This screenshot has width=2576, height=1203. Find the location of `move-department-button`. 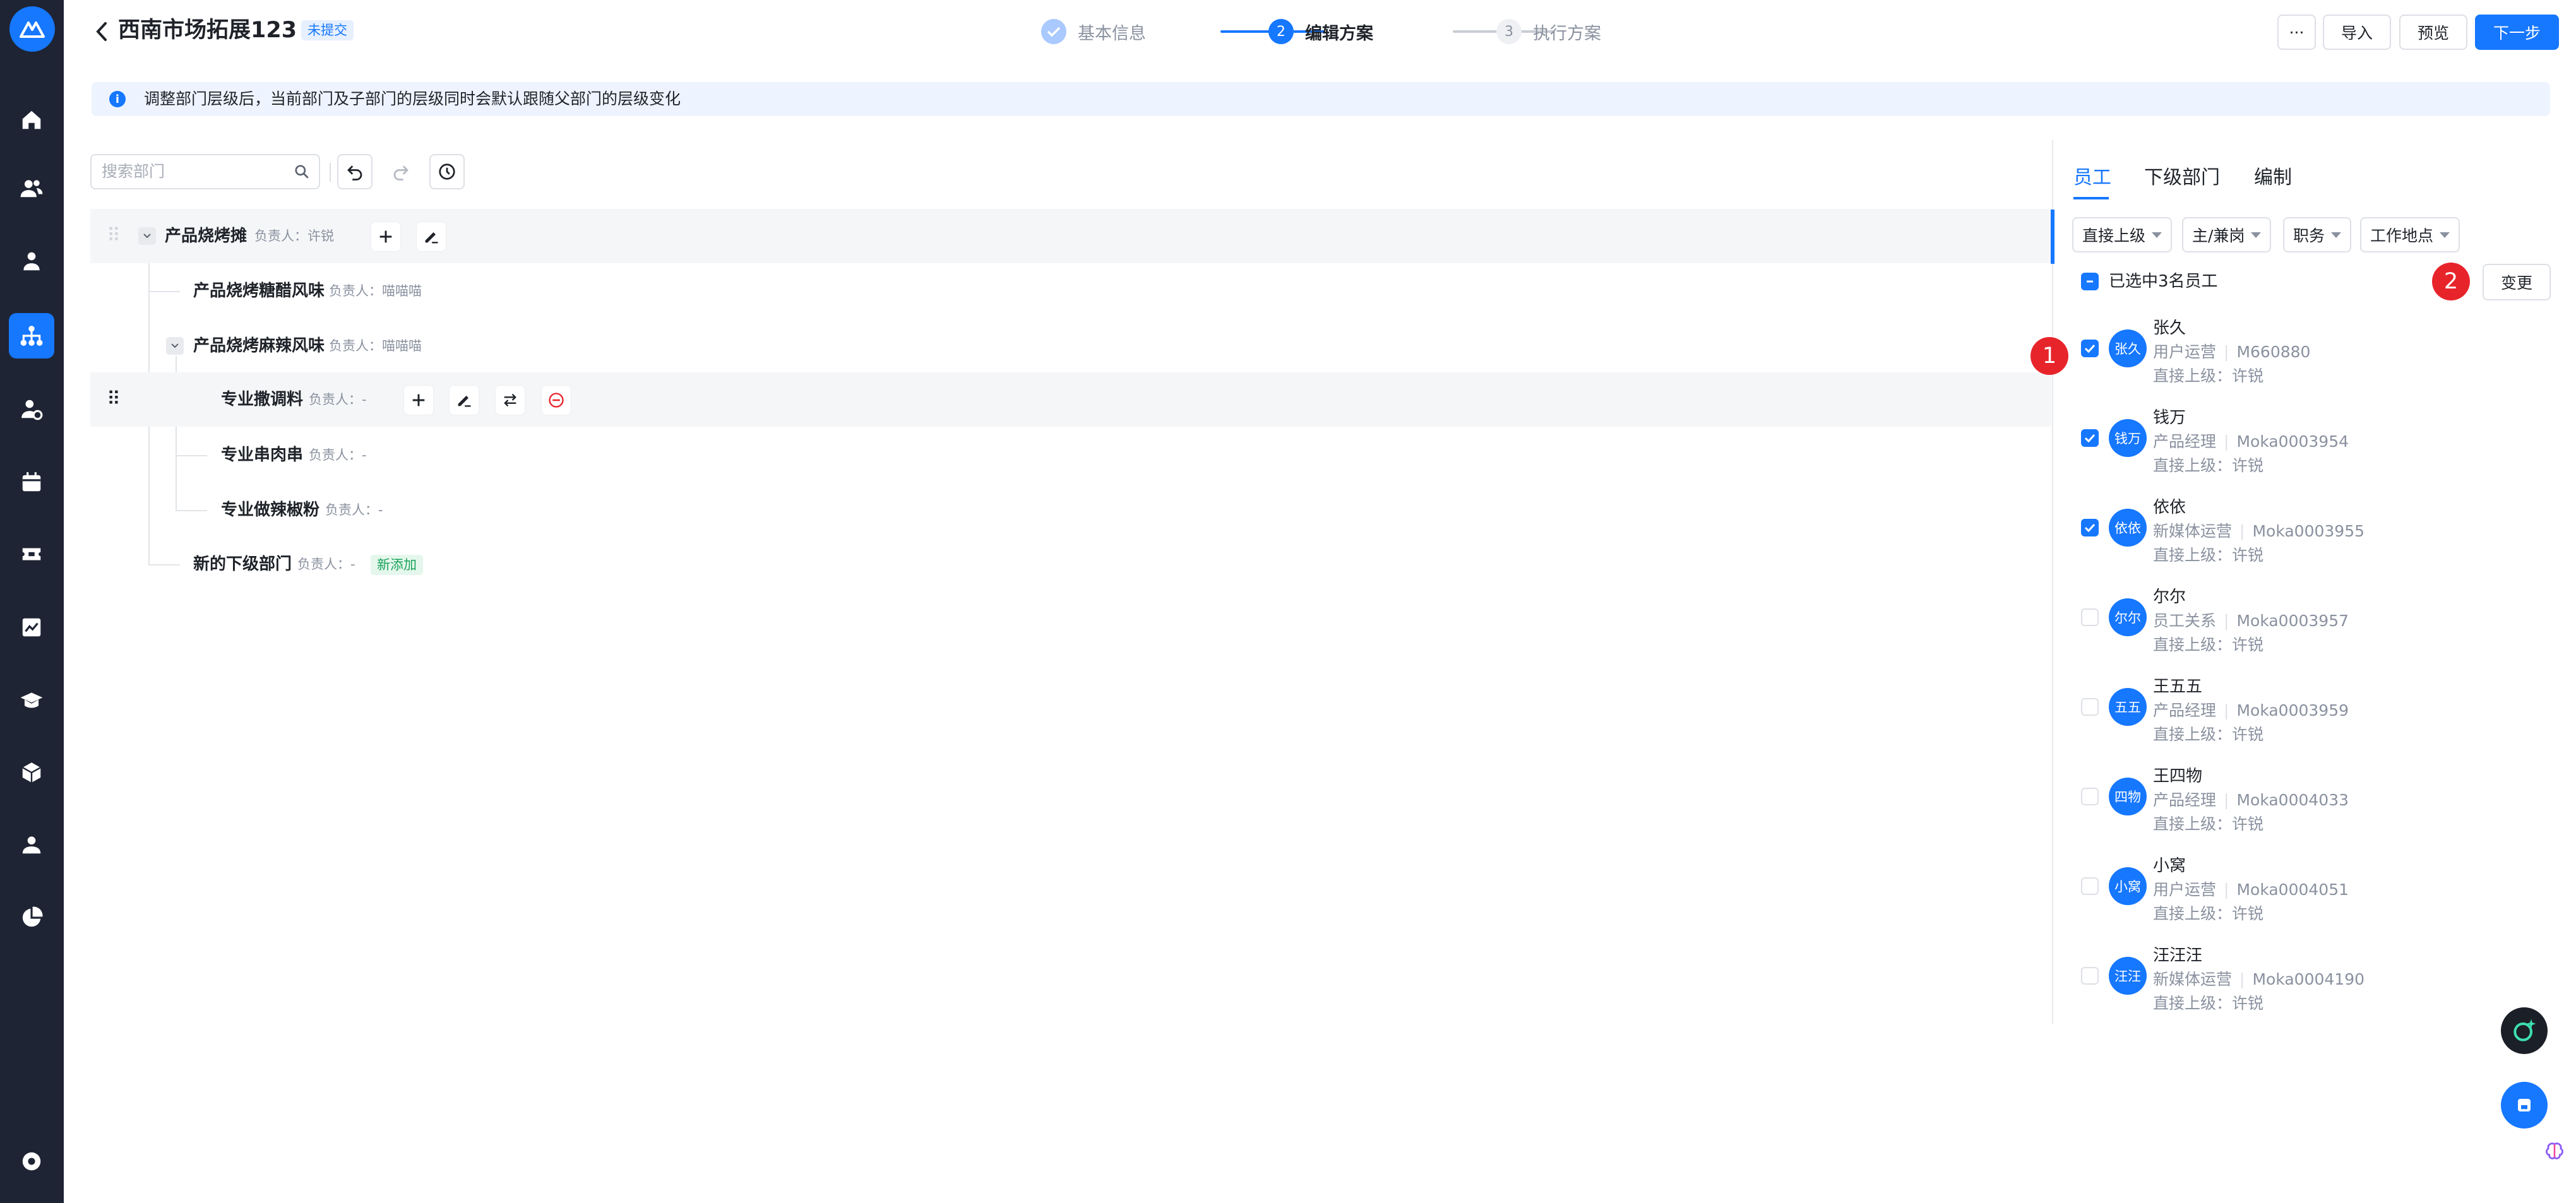

move-department-button is located at coordinates (510, 400).